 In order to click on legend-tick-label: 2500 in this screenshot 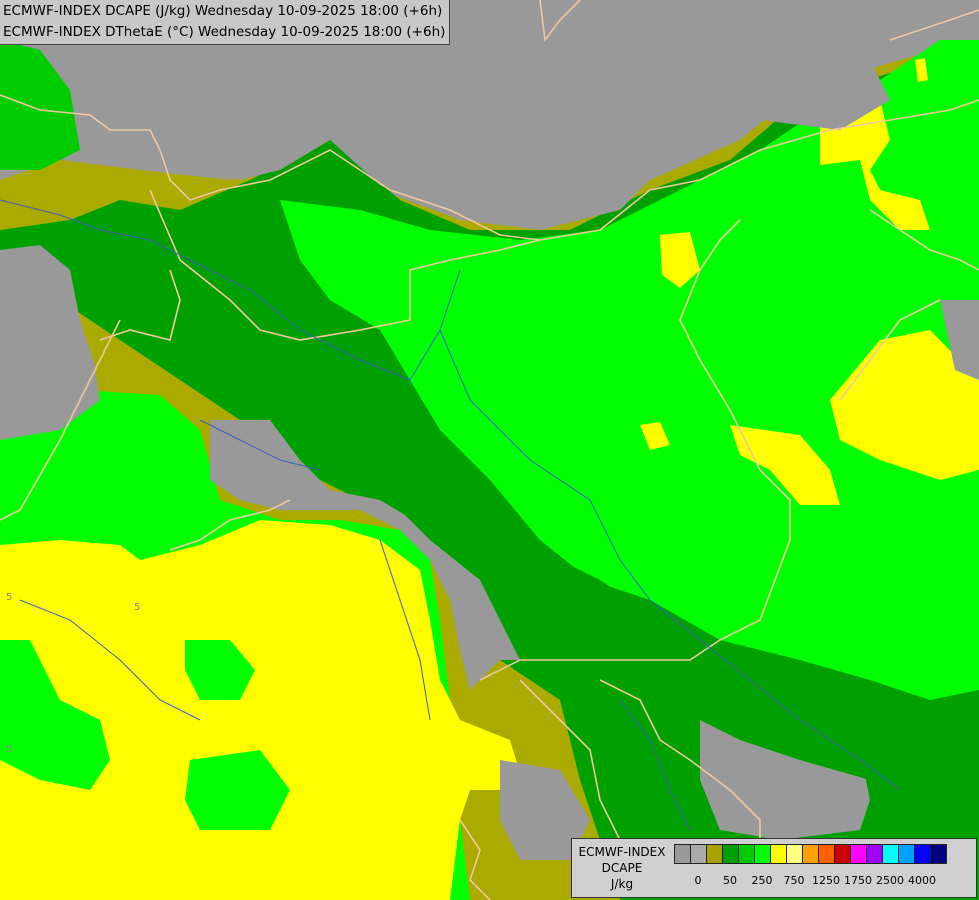, I will do `click(890, 880)`.